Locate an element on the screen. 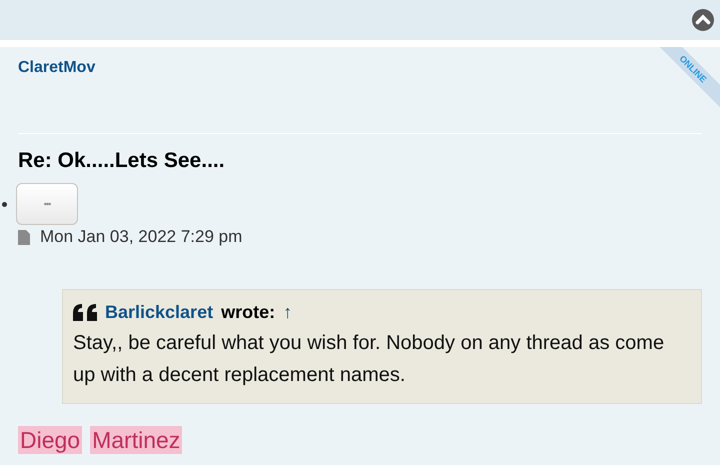  author-link: ClaretMov is located at coordinates (57, 68).